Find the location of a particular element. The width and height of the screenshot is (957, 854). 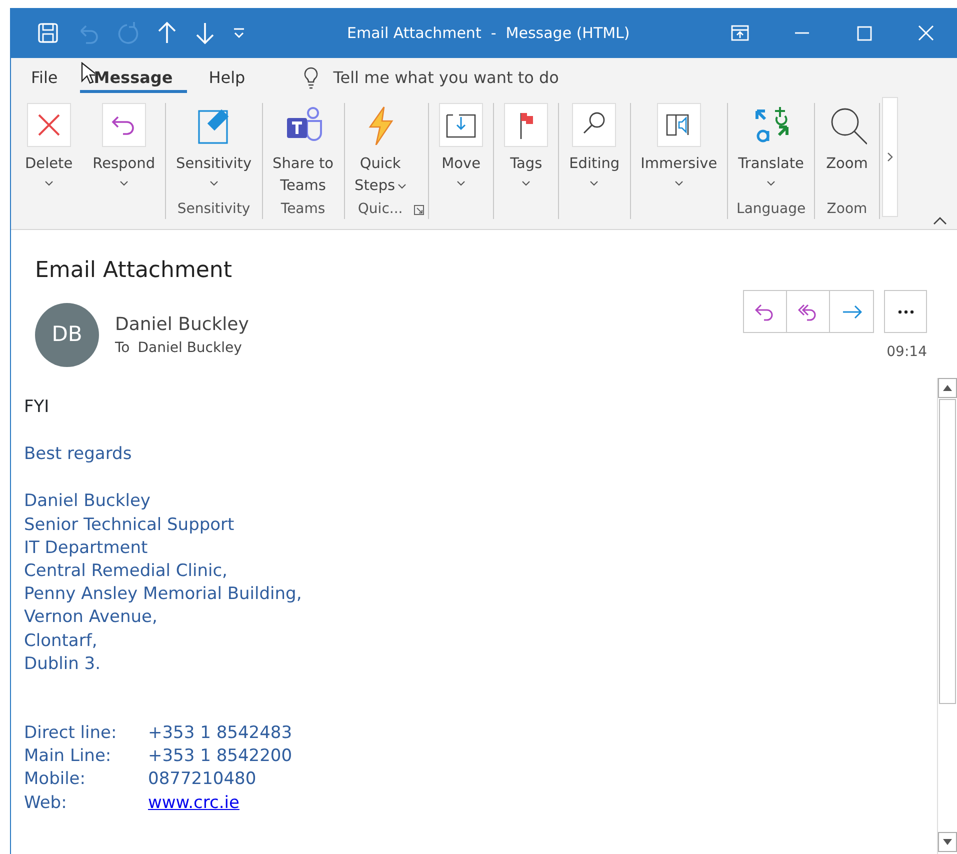

signature-text: Daniel Buckley Senior Technical Support IT Department Central Remedial Clinic, Penny Ansley Memorial Building, Vernon Avenue, Clontarf, Dublin 3. is located at coordinates (163, 583).